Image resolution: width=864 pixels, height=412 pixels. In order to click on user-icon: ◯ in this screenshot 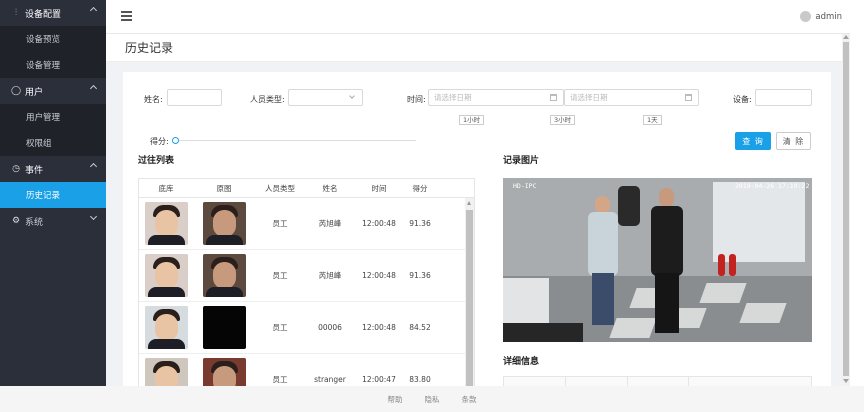, I will do `click(16, 91)`.